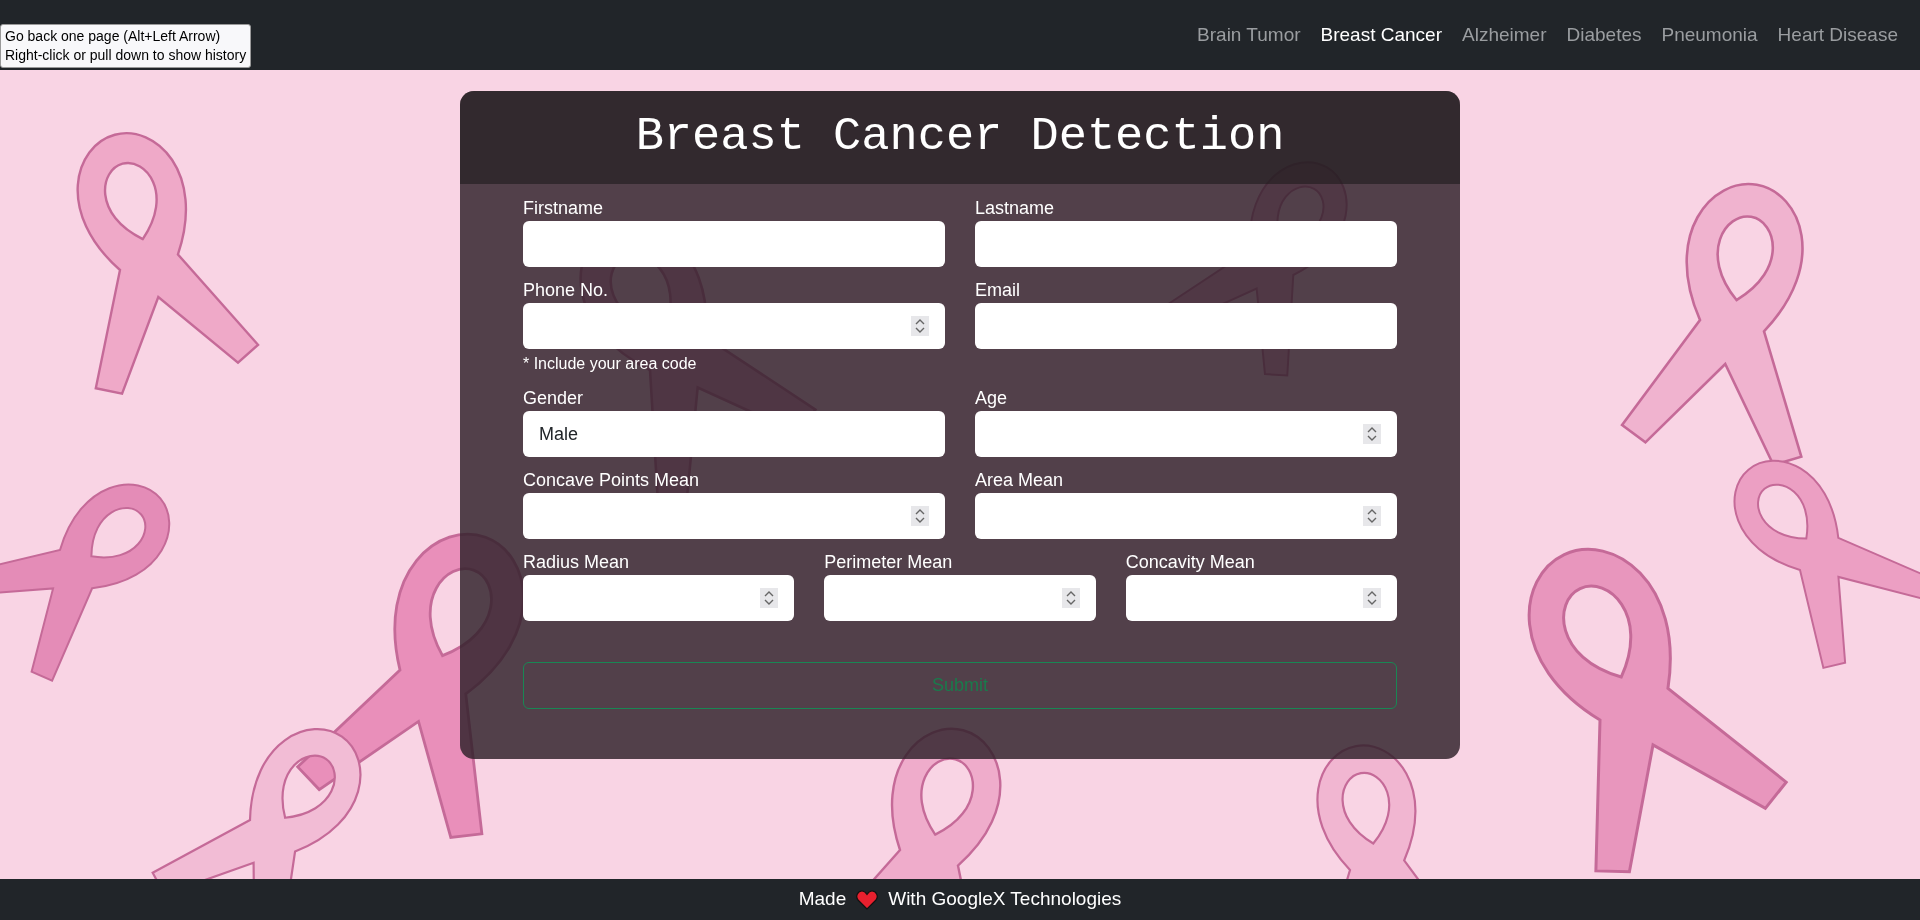  What do you see at coordinates (113, 36) in the screenshot?
I see `tooltip-text: Go back one page (Alt+Left Arrow)` at bounding box center [113, 36].